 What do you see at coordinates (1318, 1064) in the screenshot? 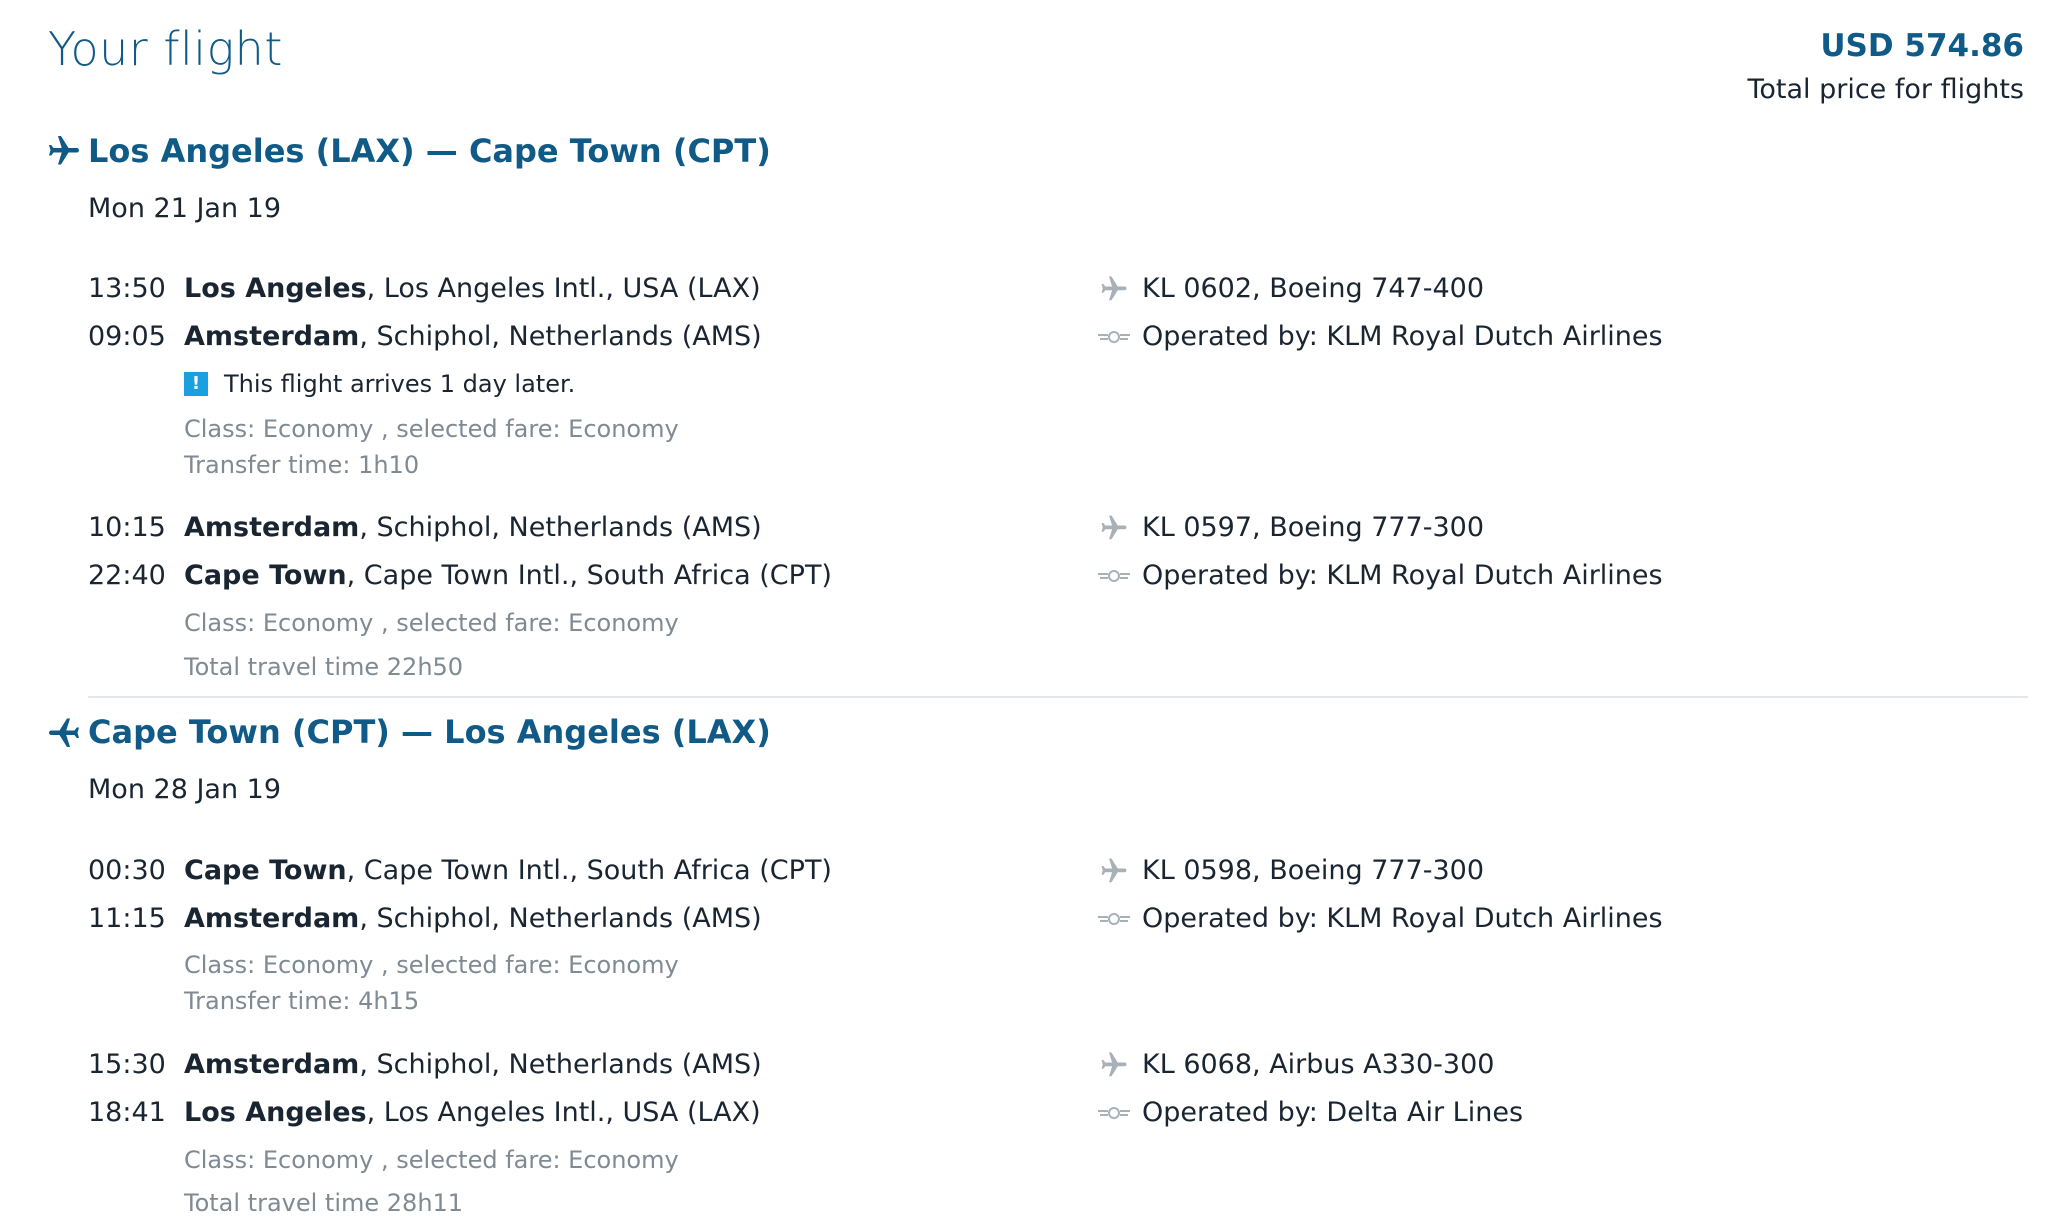
I see `flight-number-text: KL 6068, Airbus A330-300` at bounding box center [1318, 1064].